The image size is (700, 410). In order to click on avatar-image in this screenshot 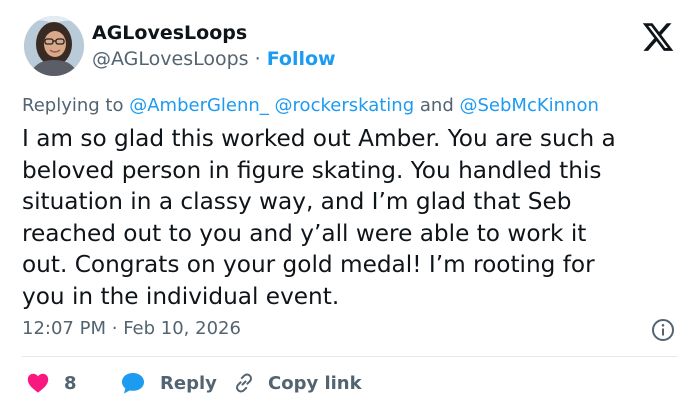, I will do `click(54, 46)`.